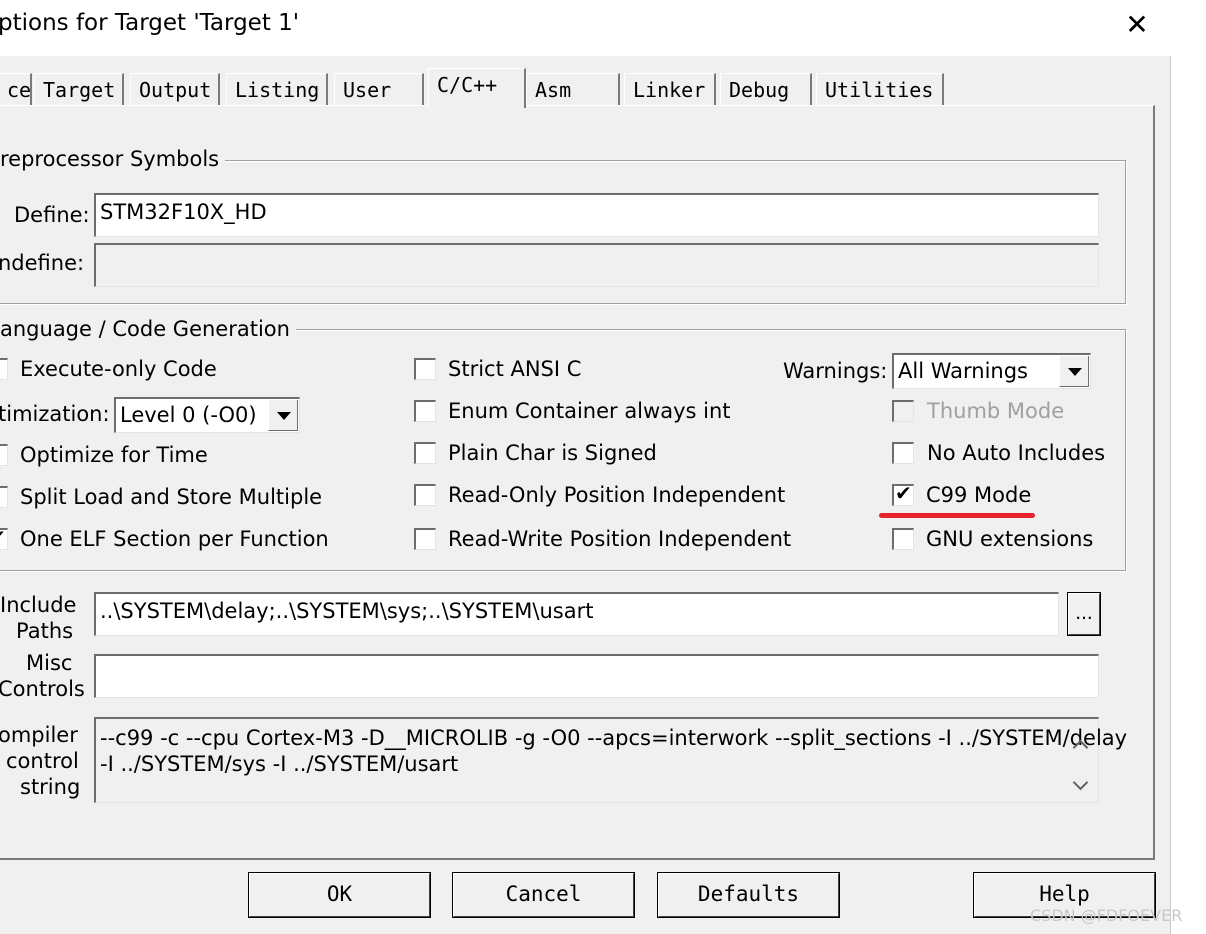  Describe the element at coordinates (42, 689) in the screenshot. I see `misc-label-line2: Controls` at that location.